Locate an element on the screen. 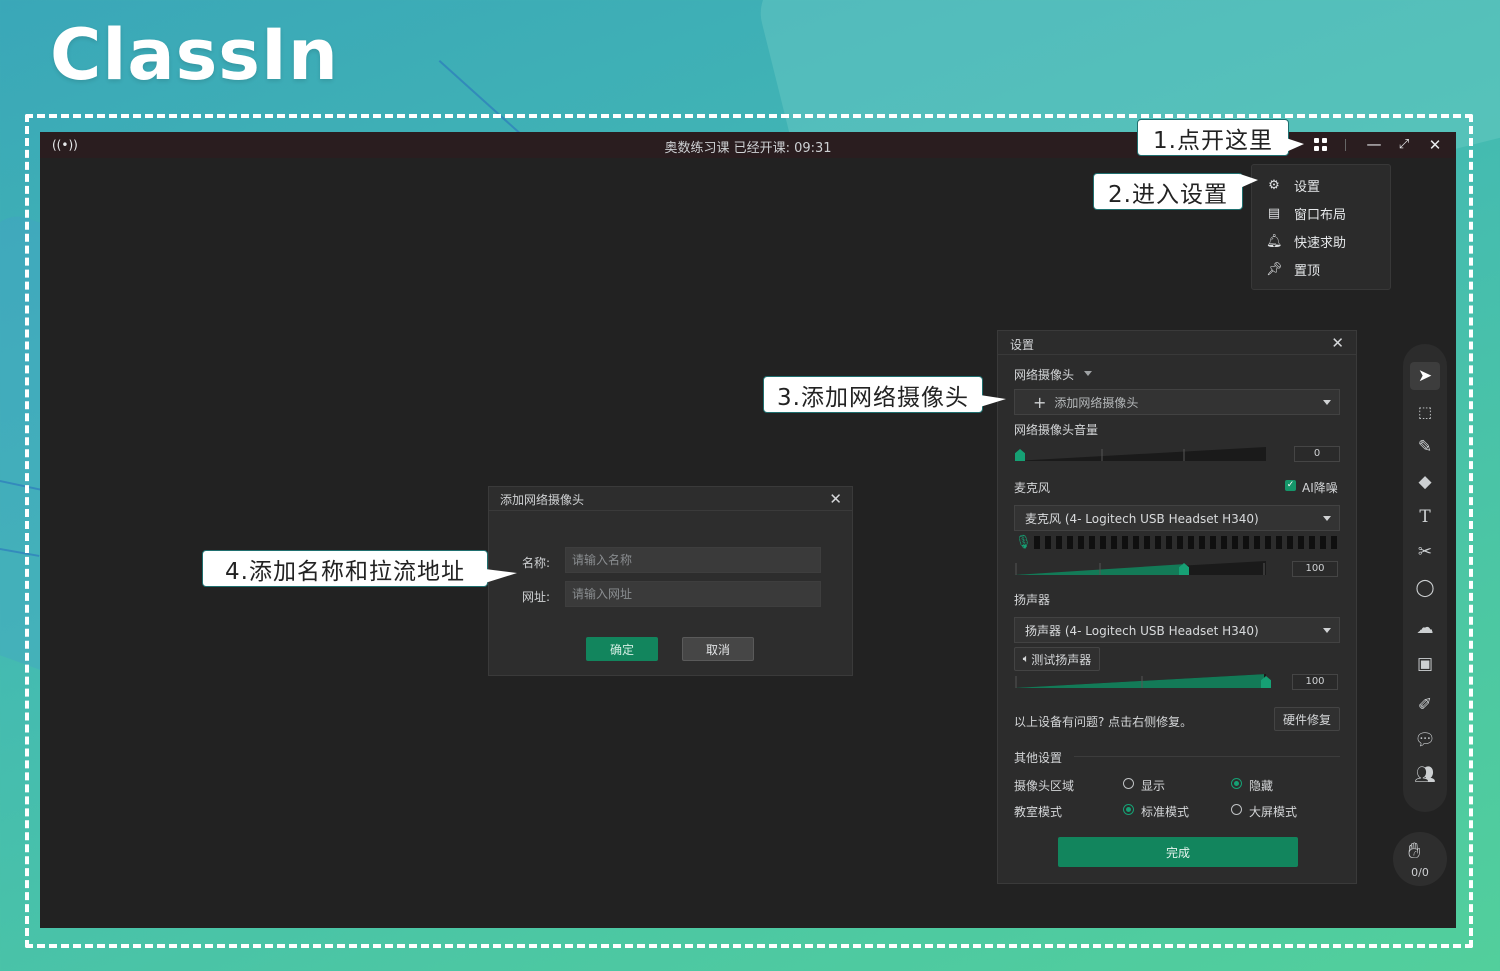 The width and height of the screenshot is (1500, 971). shape-icon: ◯ is located at coordinates (1425, 588).